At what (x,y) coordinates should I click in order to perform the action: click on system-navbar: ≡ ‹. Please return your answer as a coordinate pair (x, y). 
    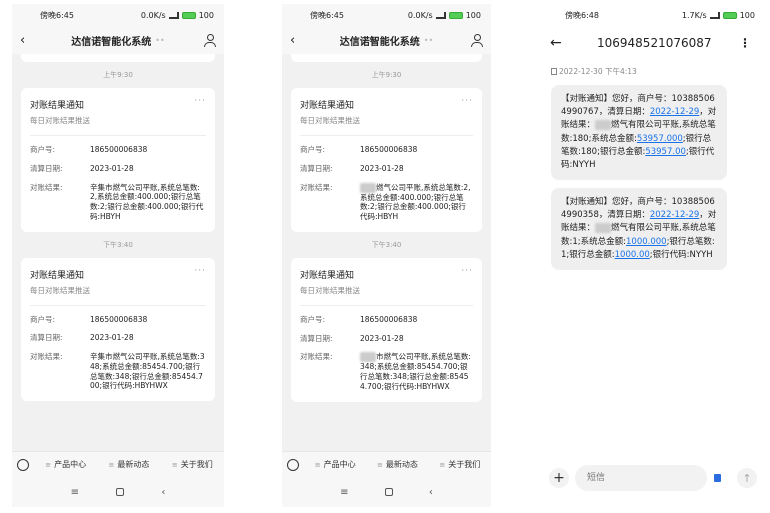
    Looking at the image, I should click on (118, 492).